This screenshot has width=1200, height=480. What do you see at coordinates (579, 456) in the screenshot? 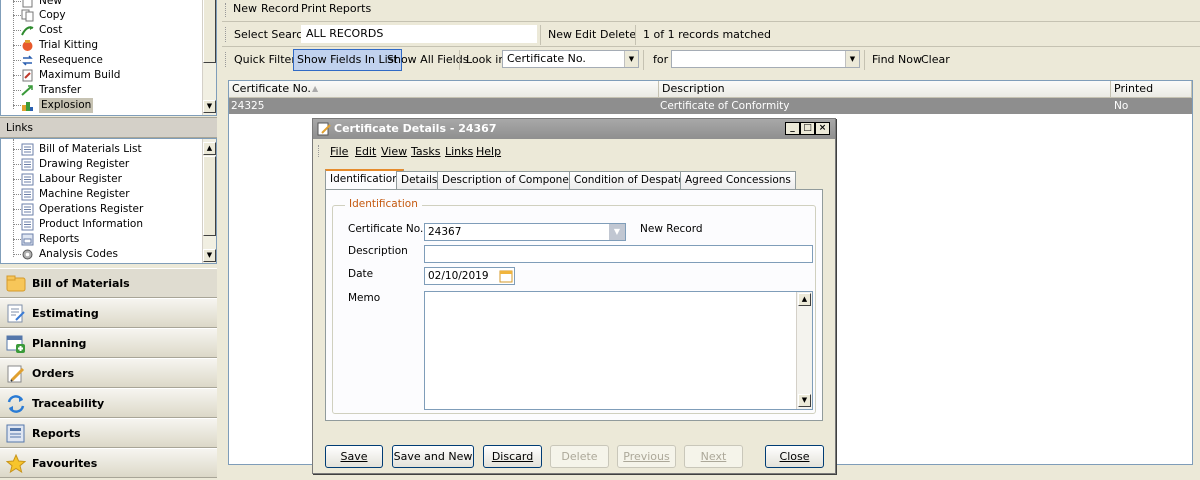
I see `delete-button: Delete` at bounding box center [579, 456].